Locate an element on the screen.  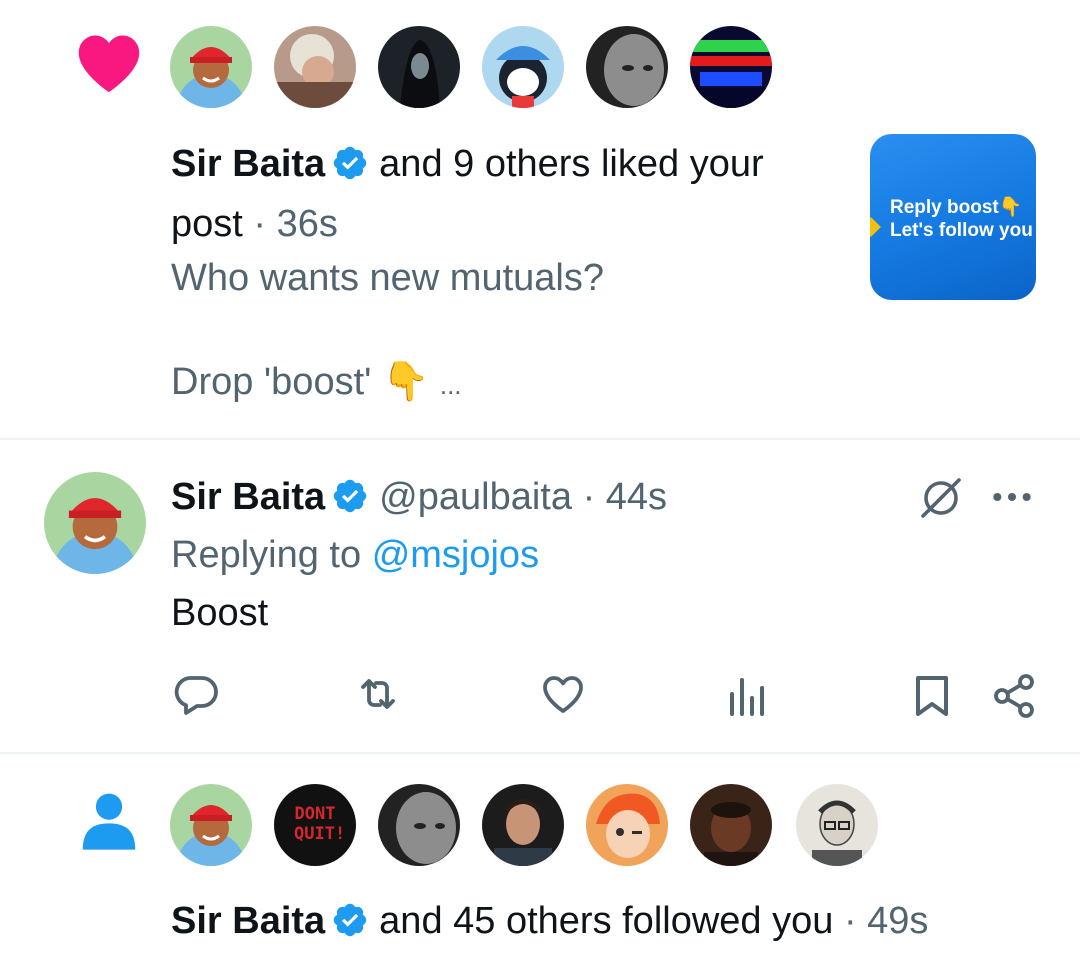
replying-to: Replying to @msjojos is located at coordinates (355, 555).